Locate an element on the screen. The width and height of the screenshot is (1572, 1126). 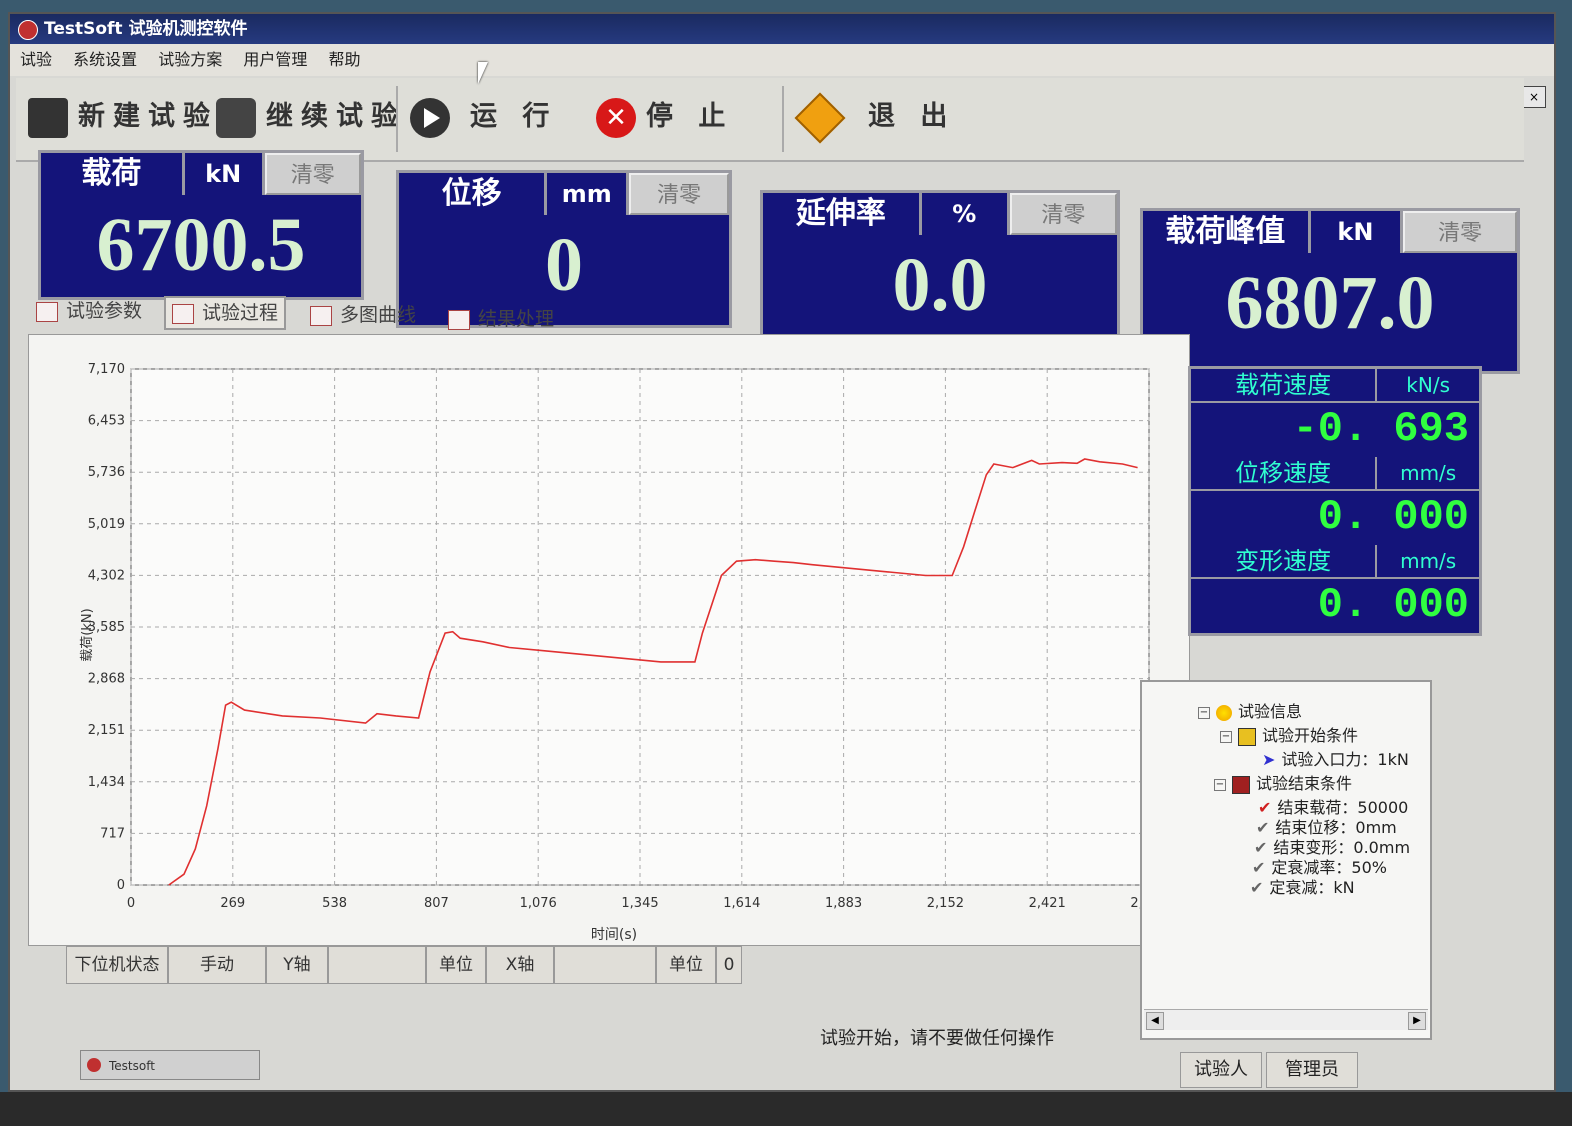
stop-icon: ✕ is located at coordinates (616, 117).